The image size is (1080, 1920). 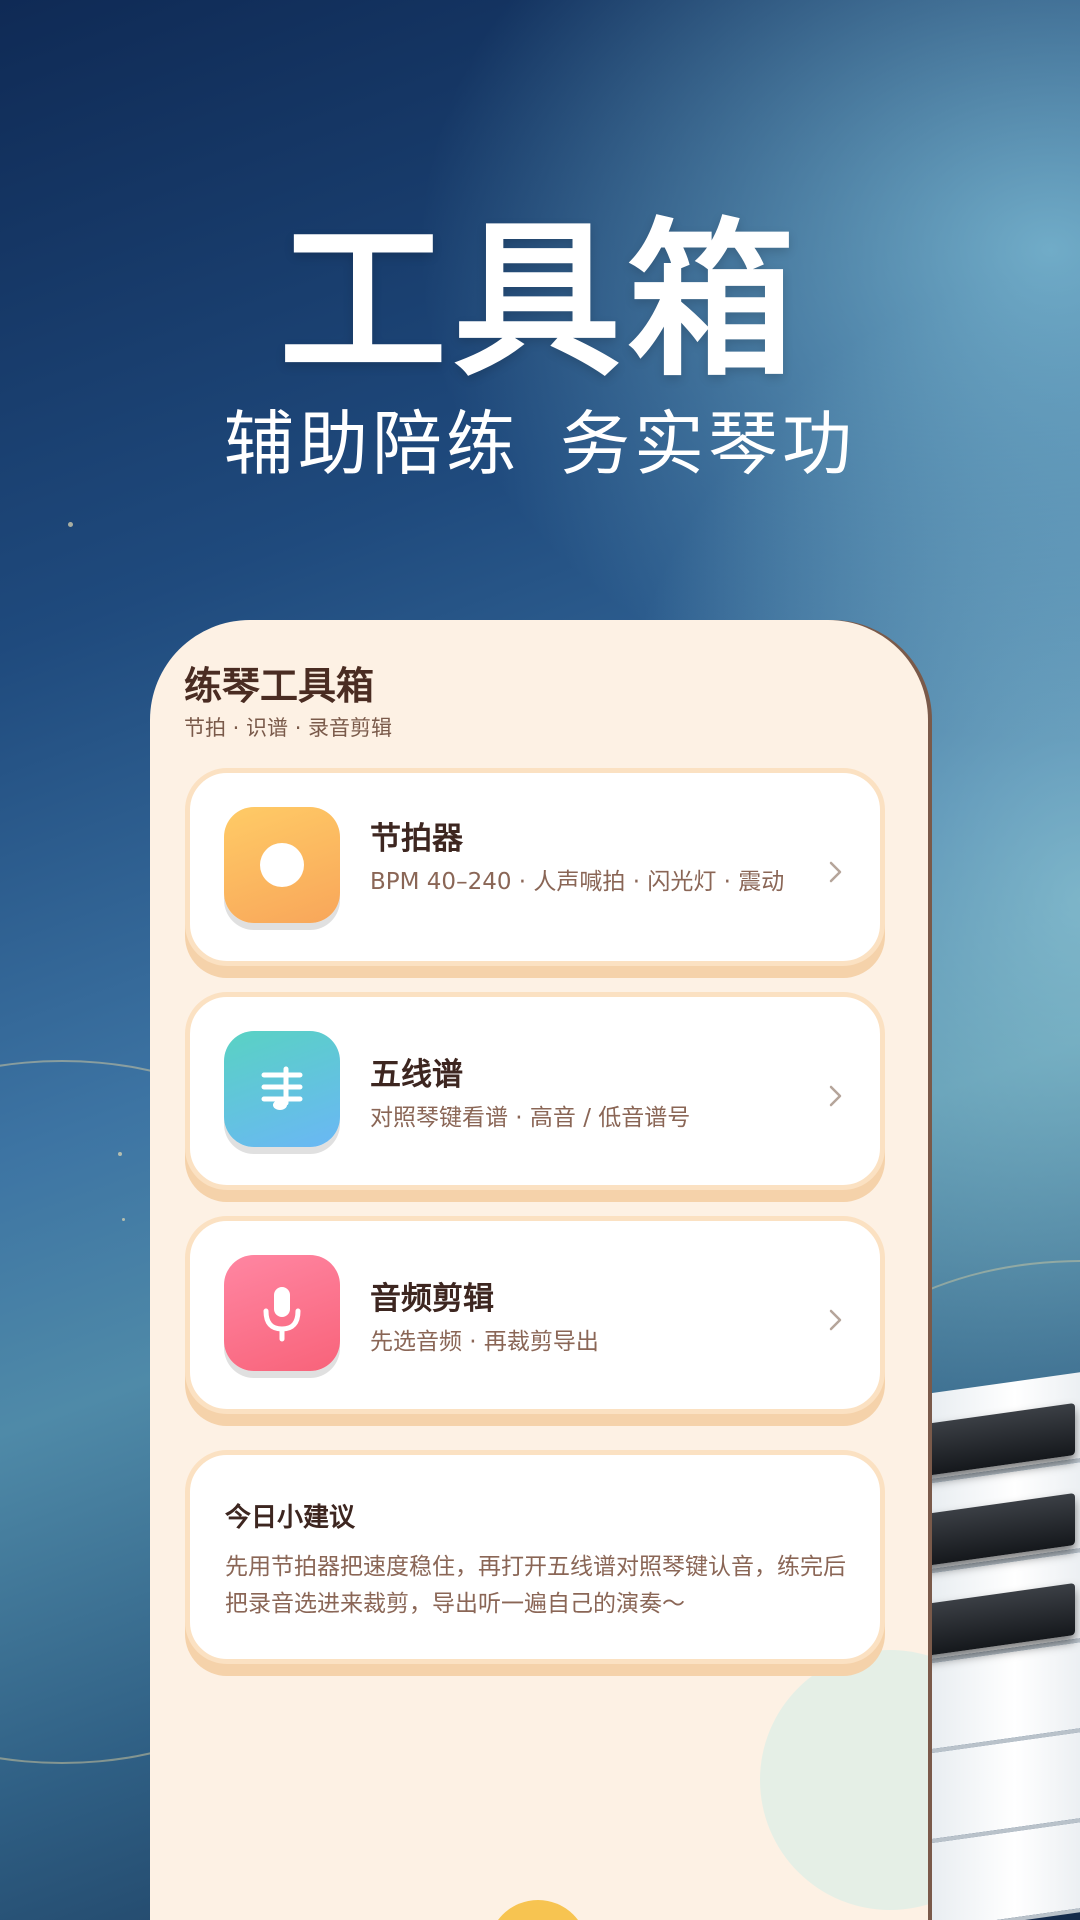 What do you see at coordinates (577, 882) in the screenshot?
I see `tool-description: BPM 40–240 · 人声喊拍 · 闪光灯 · 震动` at bounding box center [577, 882].